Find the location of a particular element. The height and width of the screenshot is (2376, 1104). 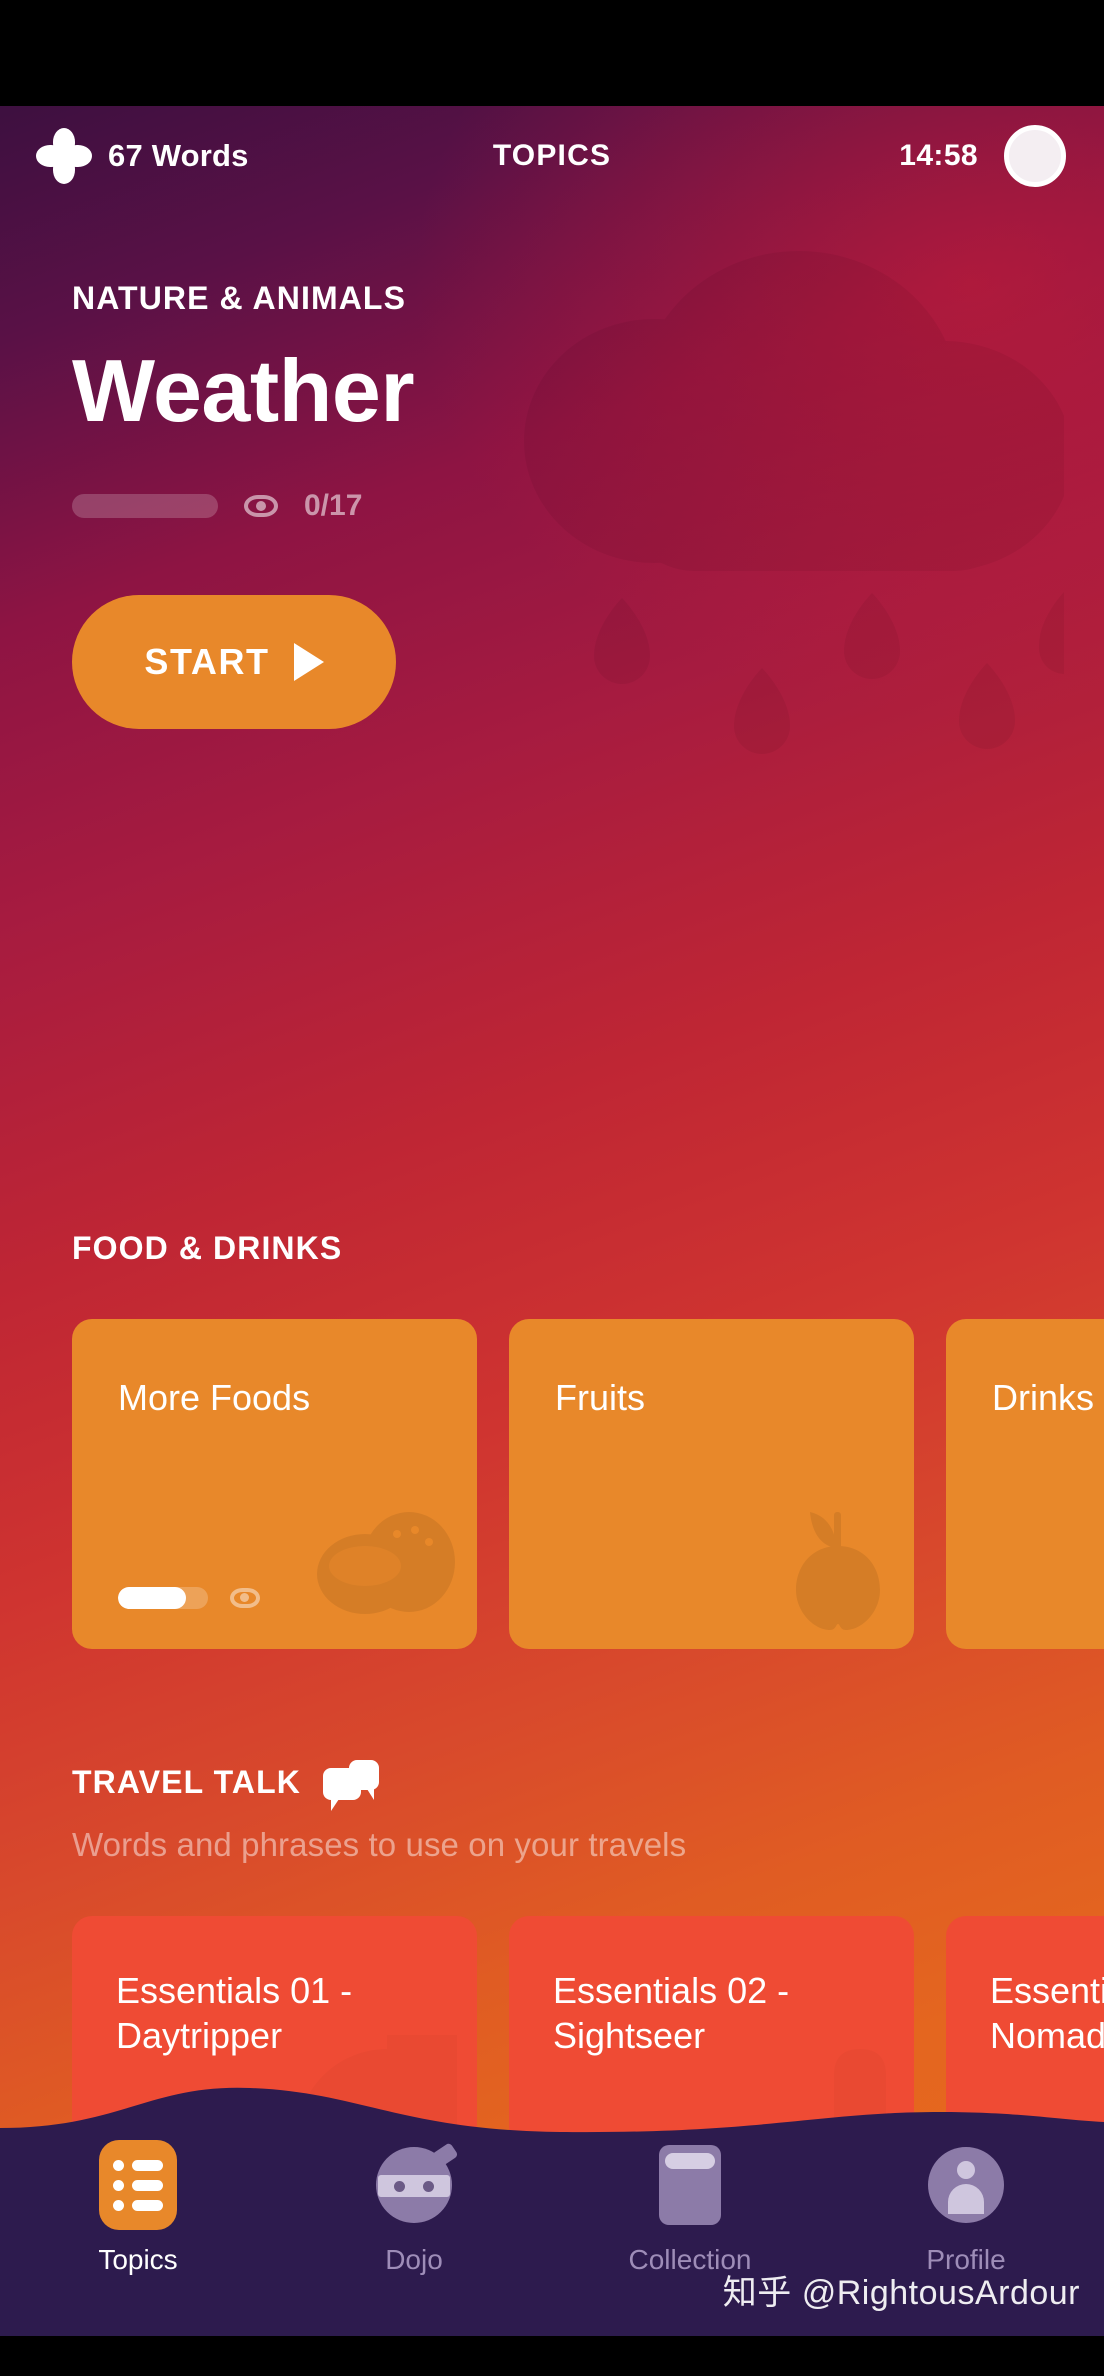

coconut-icon is located at coordinates (386, 1571).